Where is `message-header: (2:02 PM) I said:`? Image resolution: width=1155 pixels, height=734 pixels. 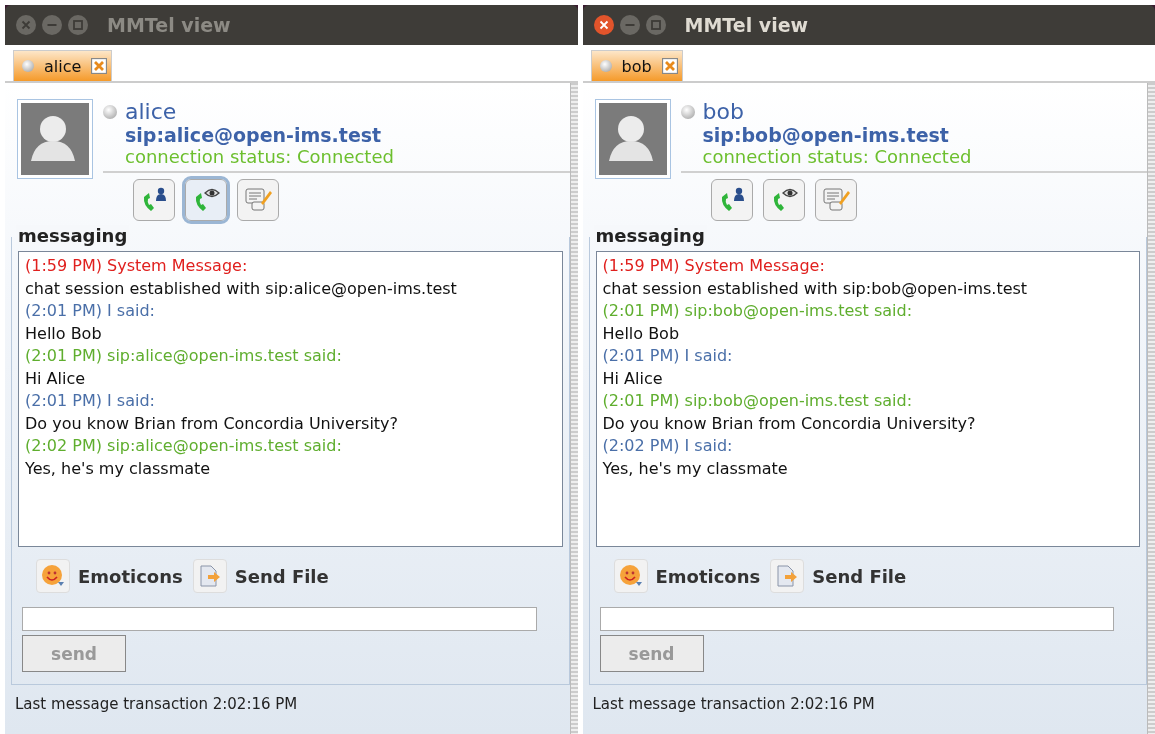
message-header: (2:02 PM) I said: is located at coordinates (668, 446).